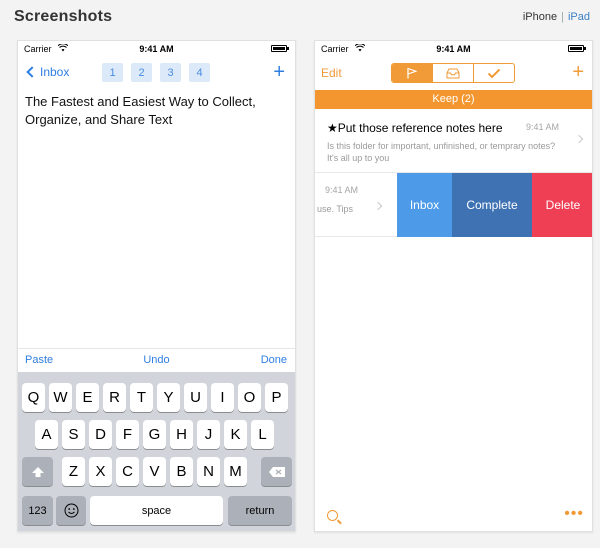 The width and height of the screenshot is (600, 548). I want to click on swipe-inbox-button: Inbox, so click(424, 205).